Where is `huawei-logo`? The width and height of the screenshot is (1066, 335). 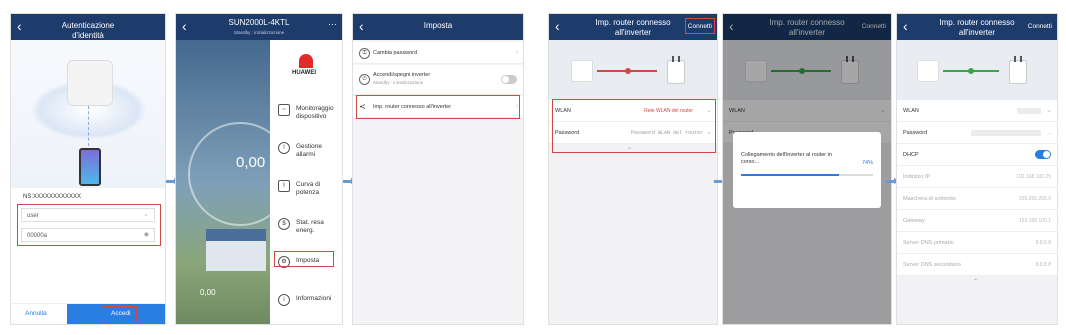
huawei-logo is located at coordinates (306, 61).